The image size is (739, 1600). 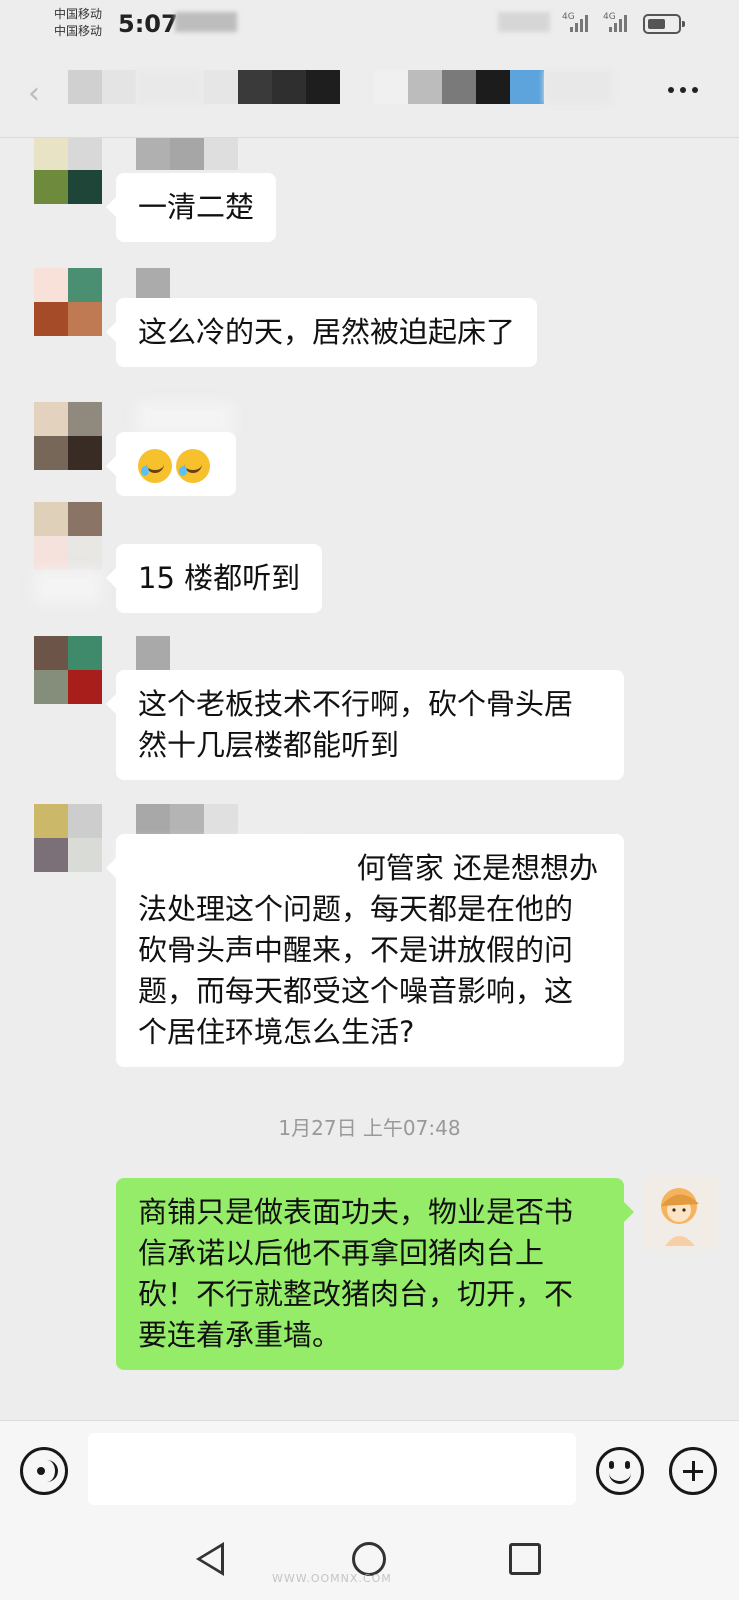 What do you see at coordinates (680, 1217) in the screenshot?
I see `cartoon-avatar-icon` at bounding box center [680, 1217].